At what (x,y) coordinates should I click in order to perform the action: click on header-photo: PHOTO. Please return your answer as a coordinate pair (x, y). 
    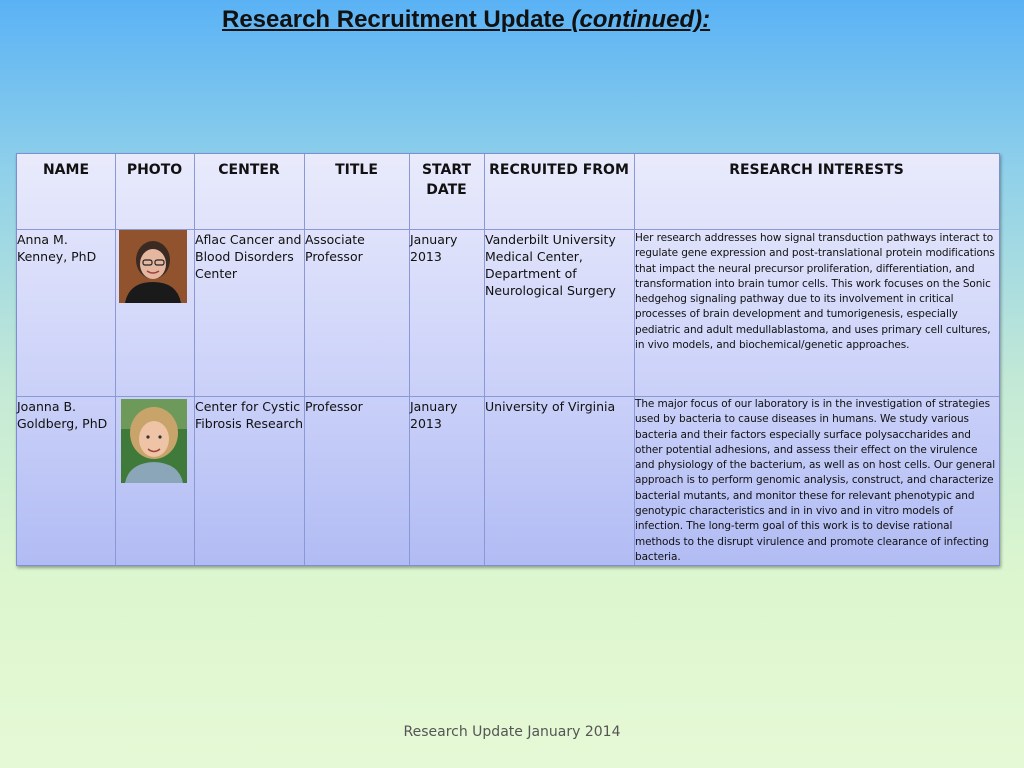
    Looking at the image, I should click on (154, 170).